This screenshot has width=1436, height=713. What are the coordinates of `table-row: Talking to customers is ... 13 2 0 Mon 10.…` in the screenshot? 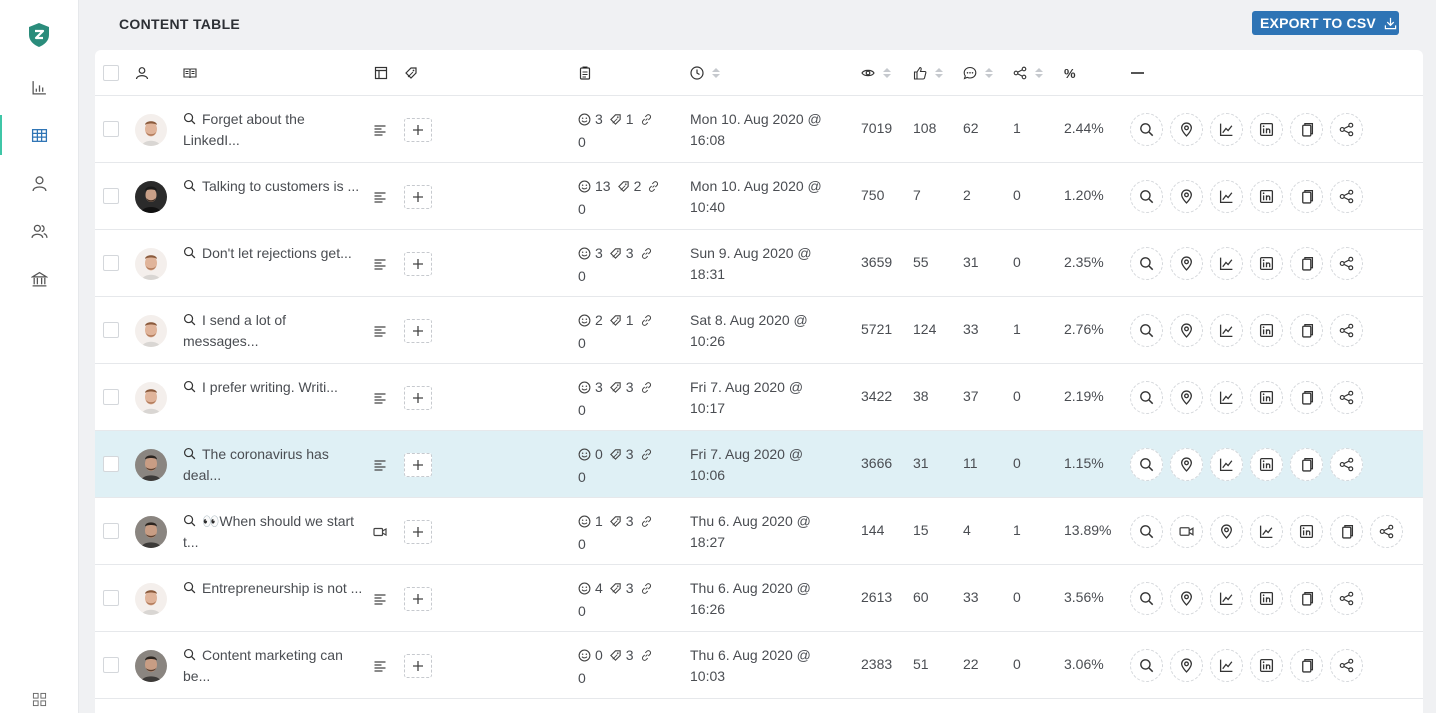 It's located at (759, 196).